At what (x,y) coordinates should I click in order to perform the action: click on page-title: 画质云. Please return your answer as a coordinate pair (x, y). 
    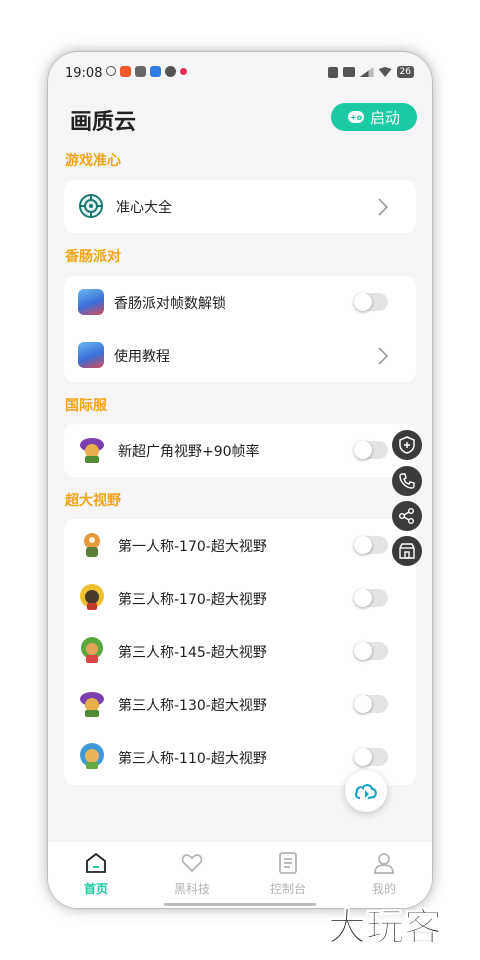
    Looking at the image, I should click on (103, 122).